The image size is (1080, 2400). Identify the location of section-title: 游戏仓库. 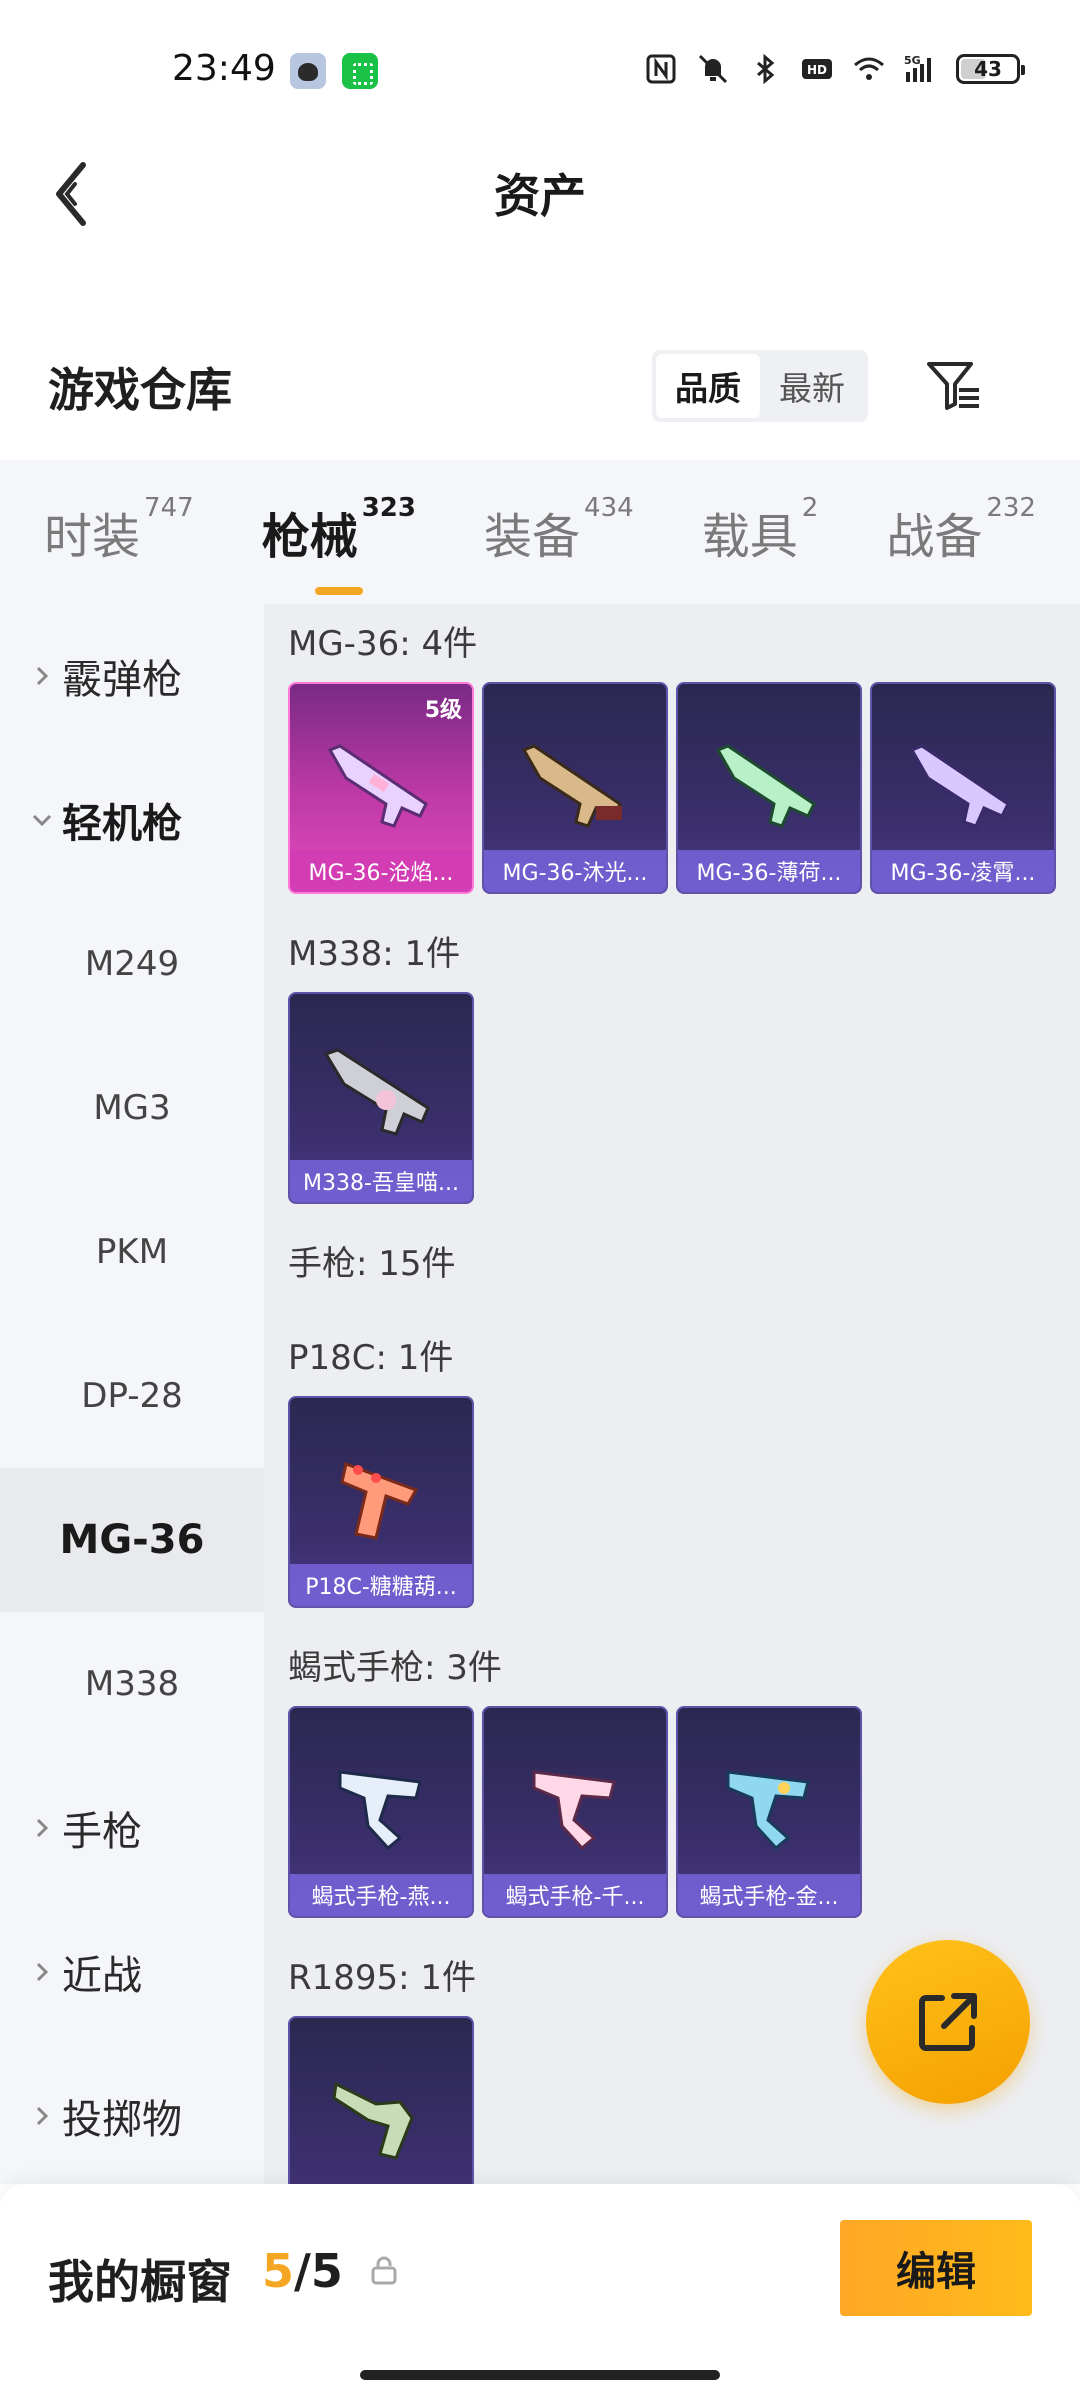
(140, 390).